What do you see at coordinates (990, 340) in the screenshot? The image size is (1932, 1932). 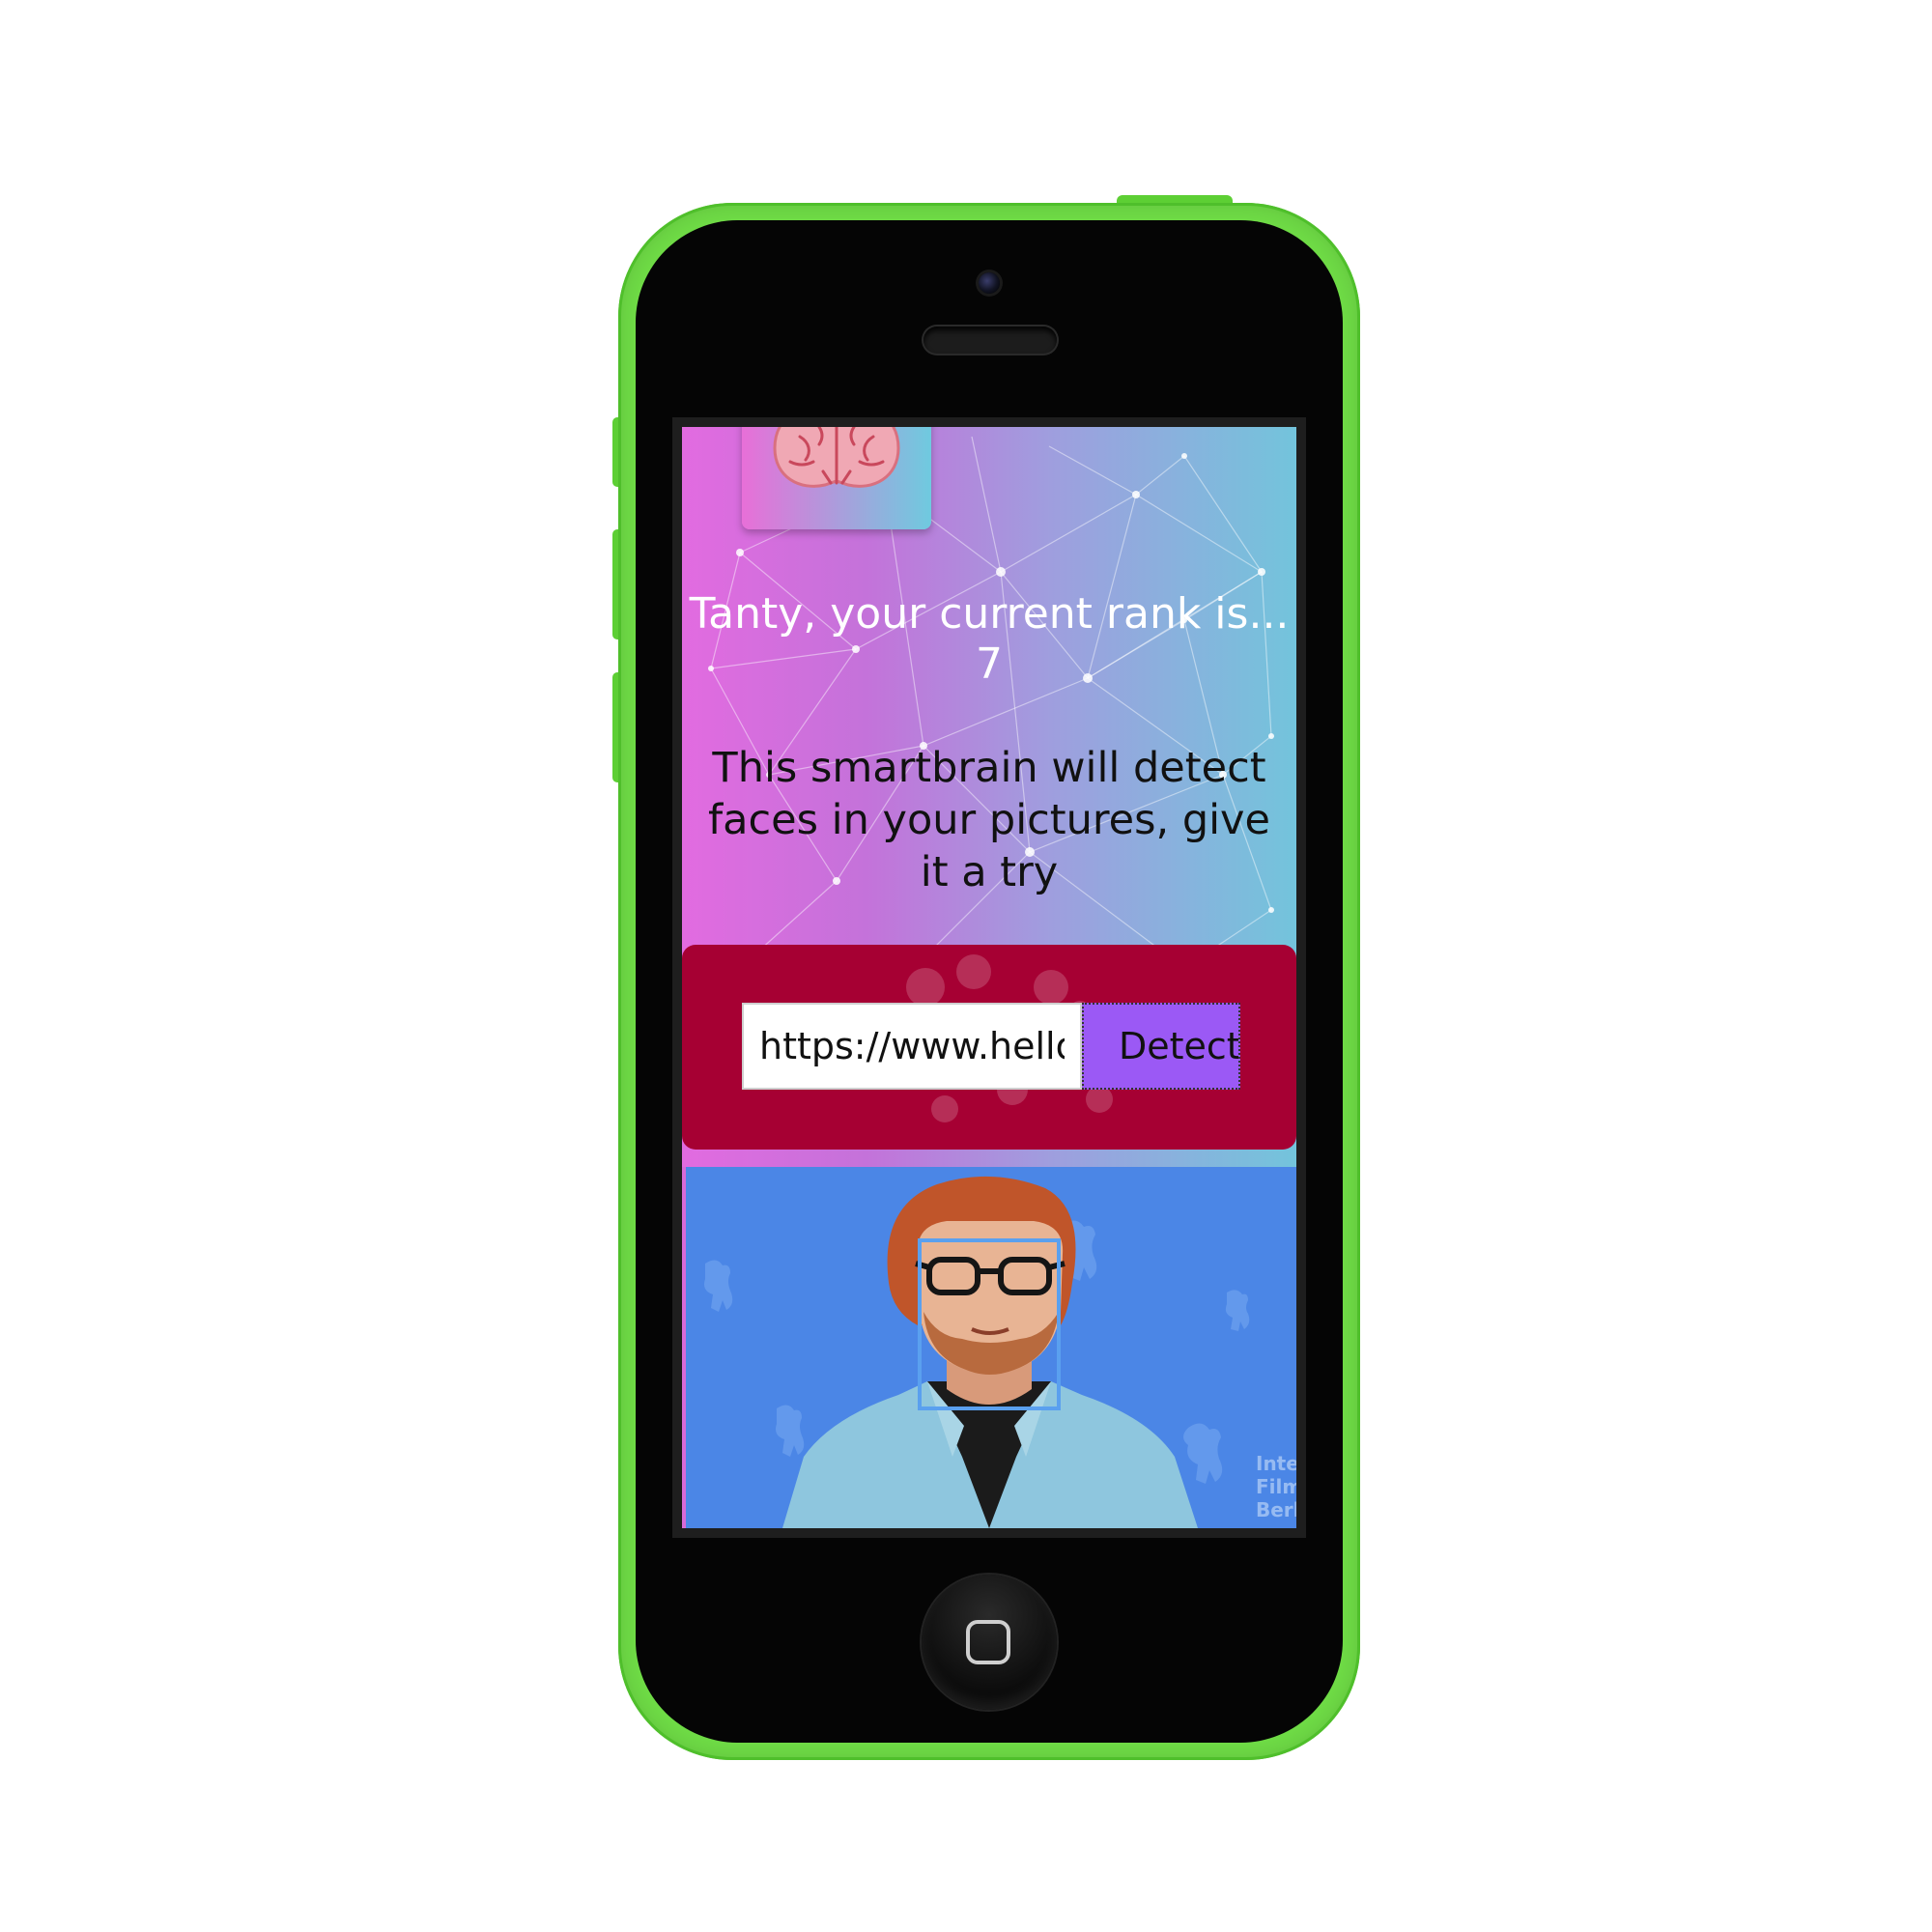 I see `speaker-grille` at bounding box center [990, 340].